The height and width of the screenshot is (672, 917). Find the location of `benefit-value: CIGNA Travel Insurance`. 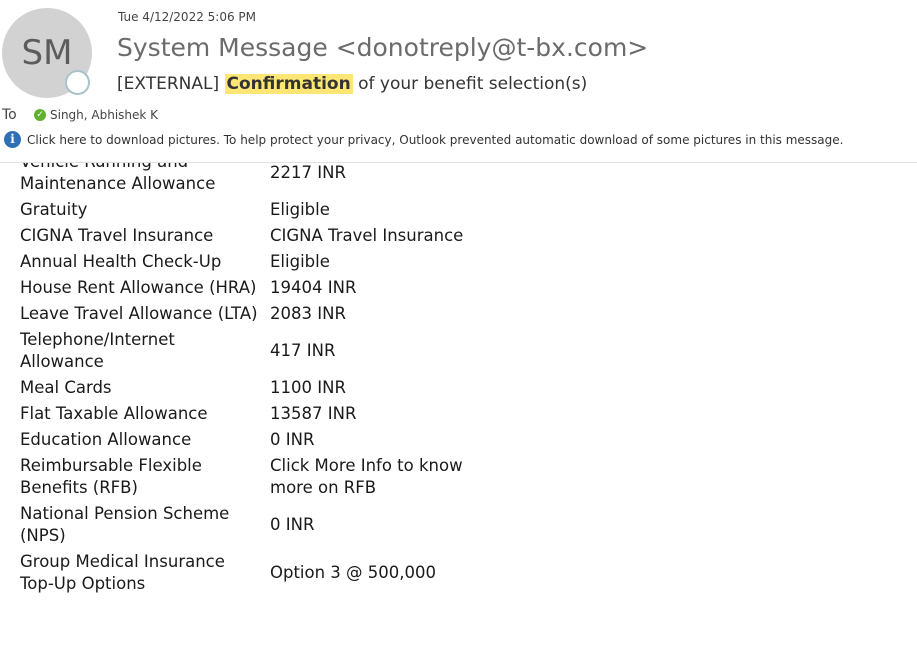

benefit-value: CIGNA Travel Insurance is located at coordinates (367, 235).